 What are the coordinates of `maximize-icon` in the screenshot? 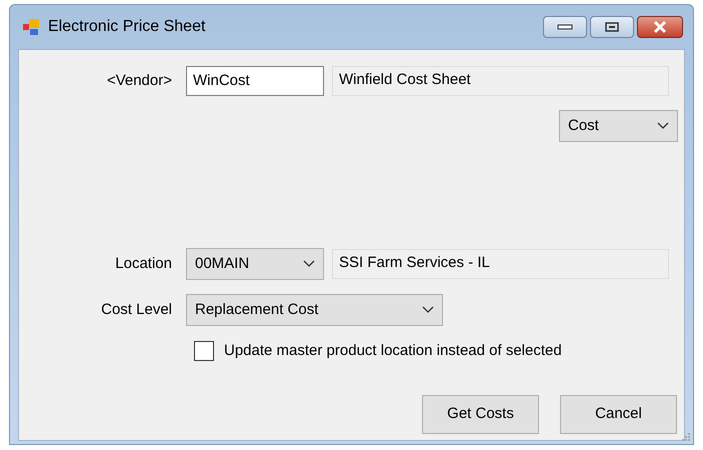 It's located at (612, 27).